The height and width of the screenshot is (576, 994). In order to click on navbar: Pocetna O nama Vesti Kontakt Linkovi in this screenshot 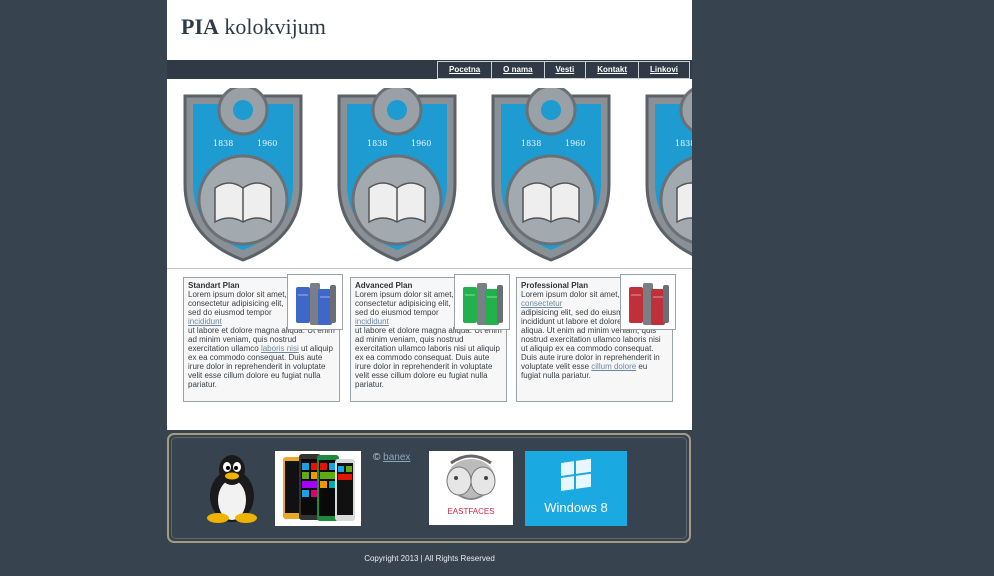, I will do `click(429, 69)`.